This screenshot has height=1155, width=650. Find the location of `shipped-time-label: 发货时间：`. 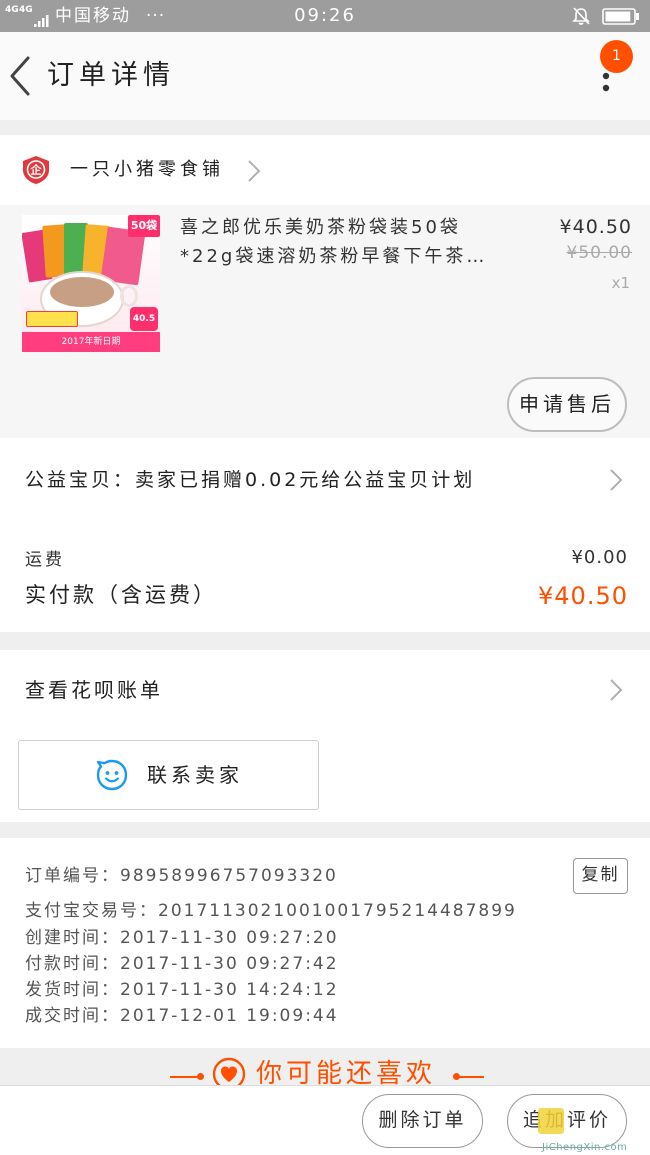

shipped-time-label: 发货时间： is located at coordinates (72, 990).